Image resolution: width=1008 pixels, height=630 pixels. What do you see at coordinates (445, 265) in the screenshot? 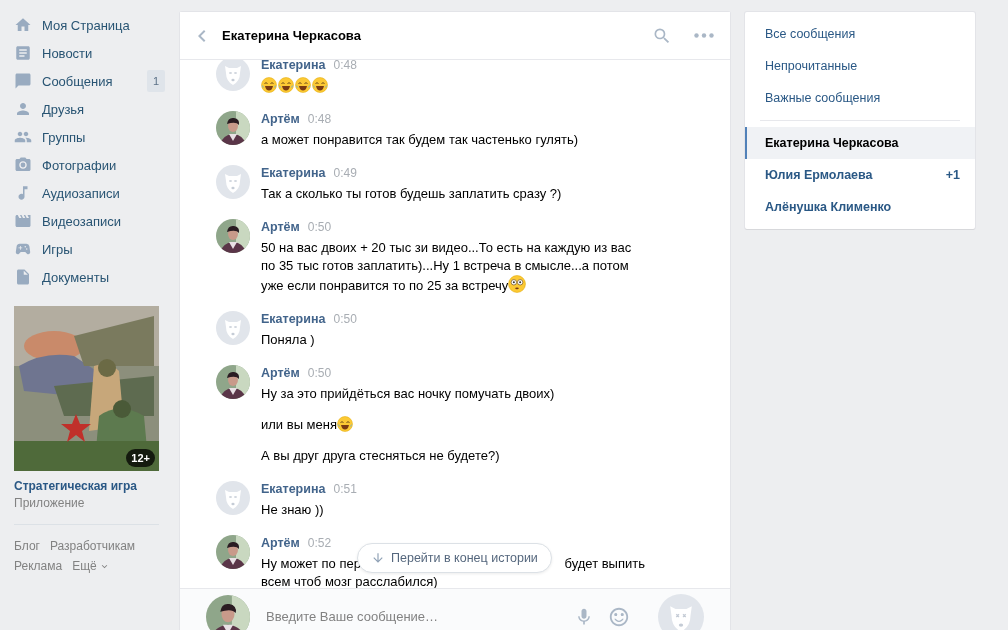
I see `message-text: по 35 тыс готов заплатить)...Ну 1 встреча в смысле...а потом` at bounding box center [445, 265].